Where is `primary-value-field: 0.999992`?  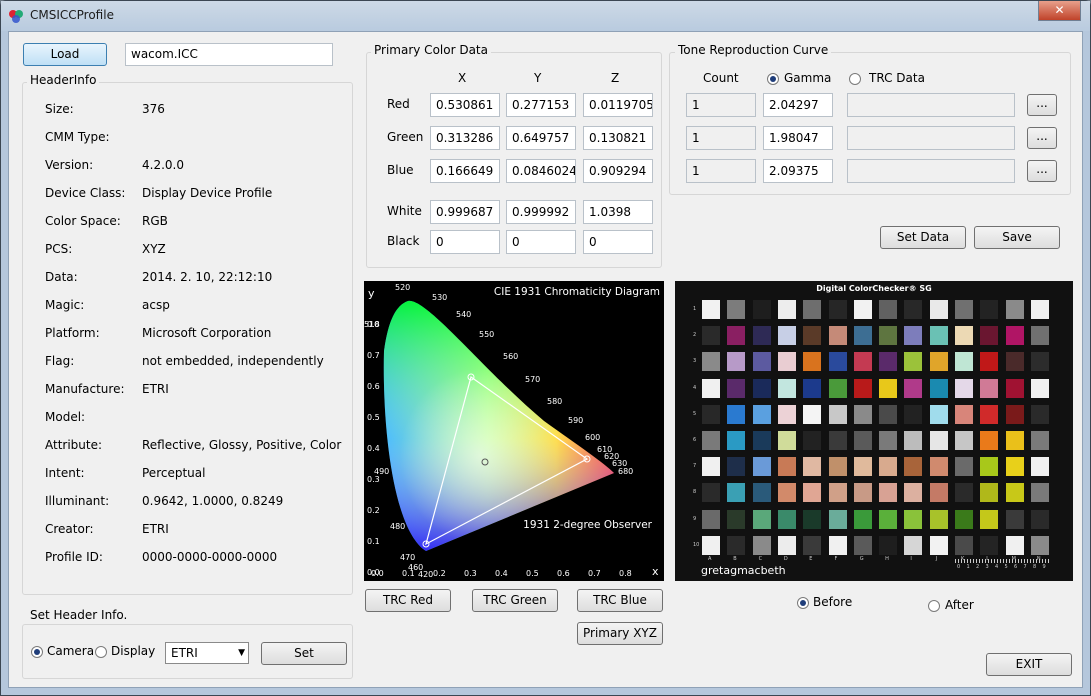
primary-value-field: 0.999992 is located at coordinates (541, 212).